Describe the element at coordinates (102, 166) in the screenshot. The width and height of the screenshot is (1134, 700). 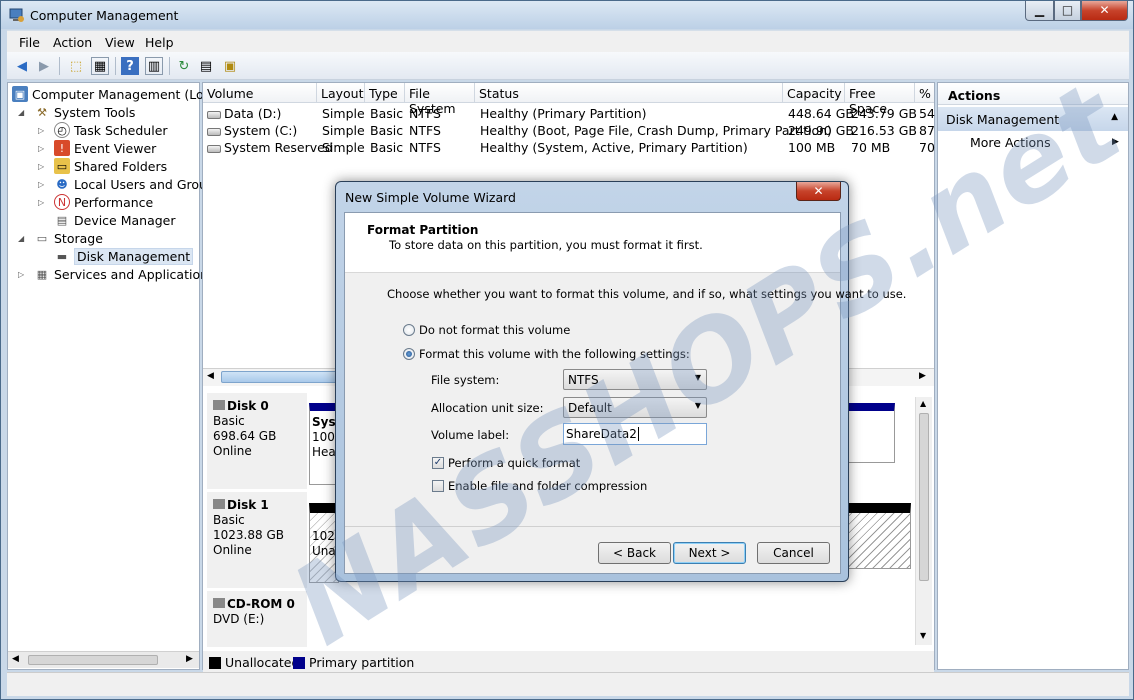
I see `tree-item-shared-folders: ▷ ▭ Shared Folders` at that location.